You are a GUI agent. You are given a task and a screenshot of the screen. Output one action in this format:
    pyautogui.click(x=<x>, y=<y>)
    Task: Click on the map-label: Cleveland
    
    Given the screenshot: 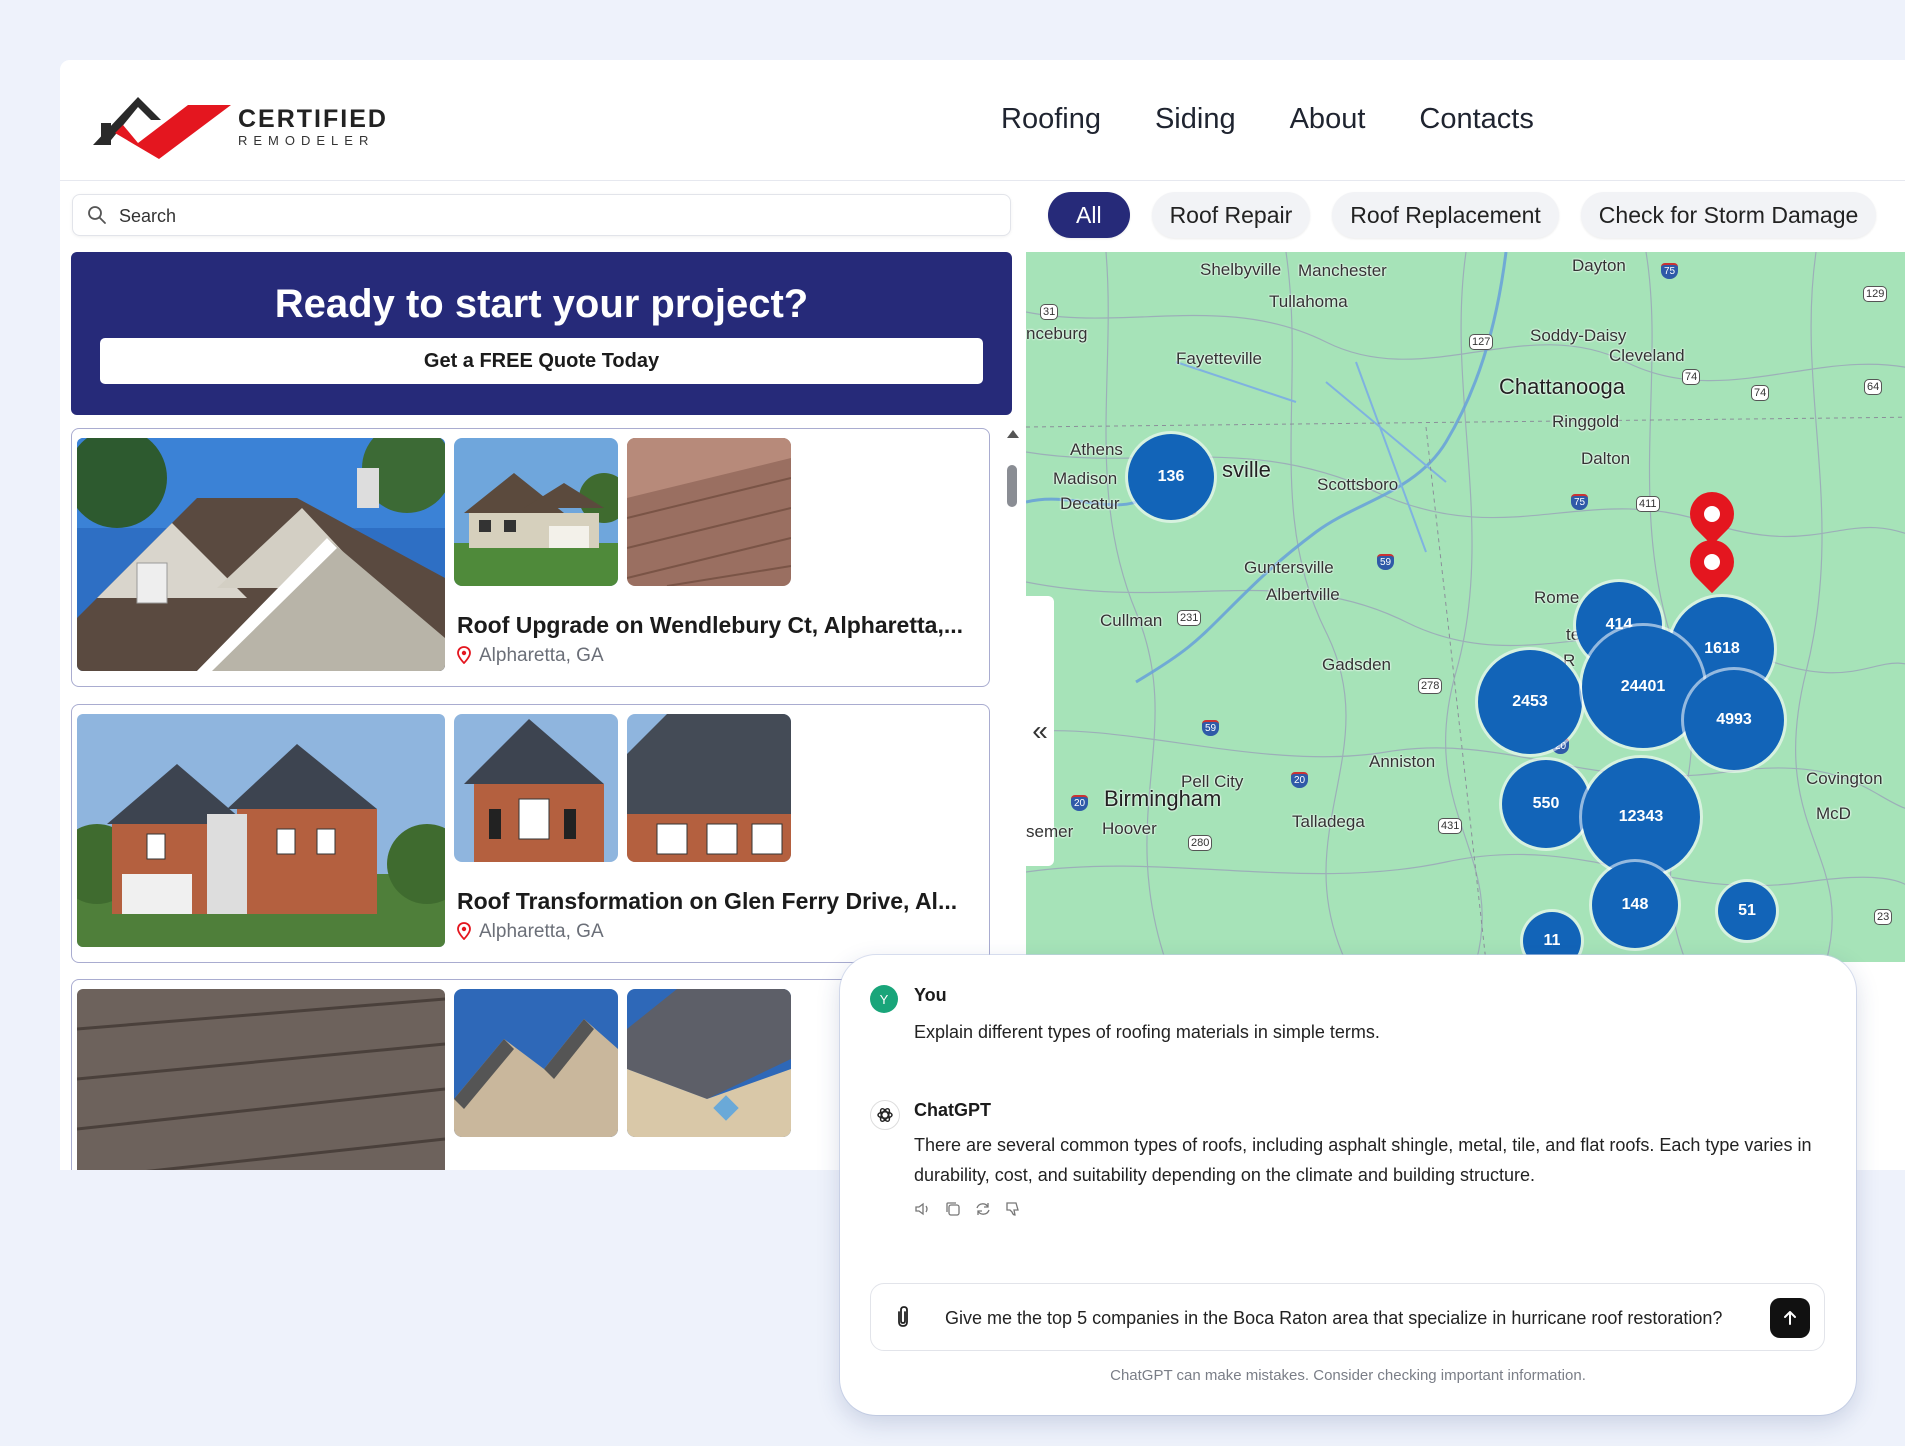 What is the action you would take?
    pyautogui.click(x=1647, y=355)
    